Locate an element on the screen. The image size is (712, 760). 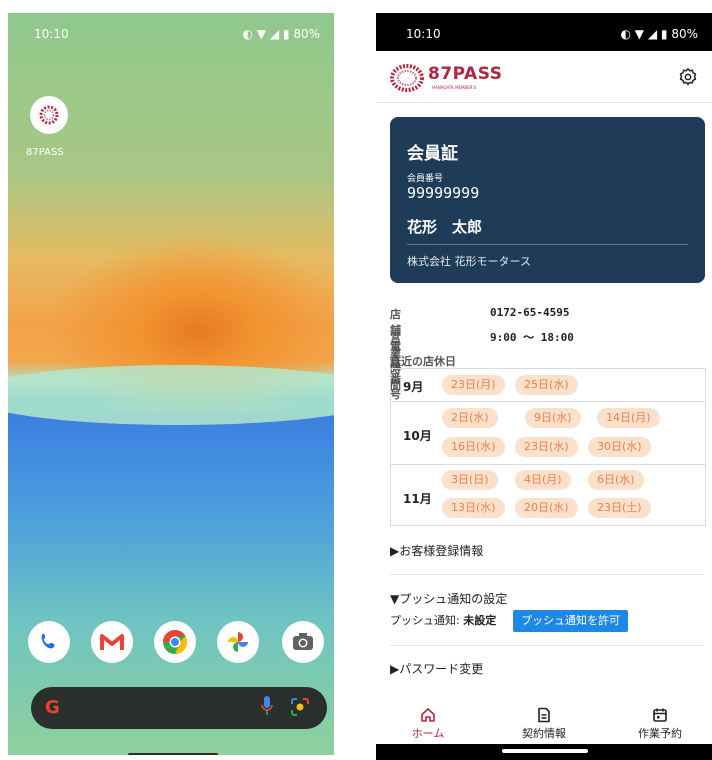
closed-day-chip: 16日(水) is located at coordinates (473, 447).